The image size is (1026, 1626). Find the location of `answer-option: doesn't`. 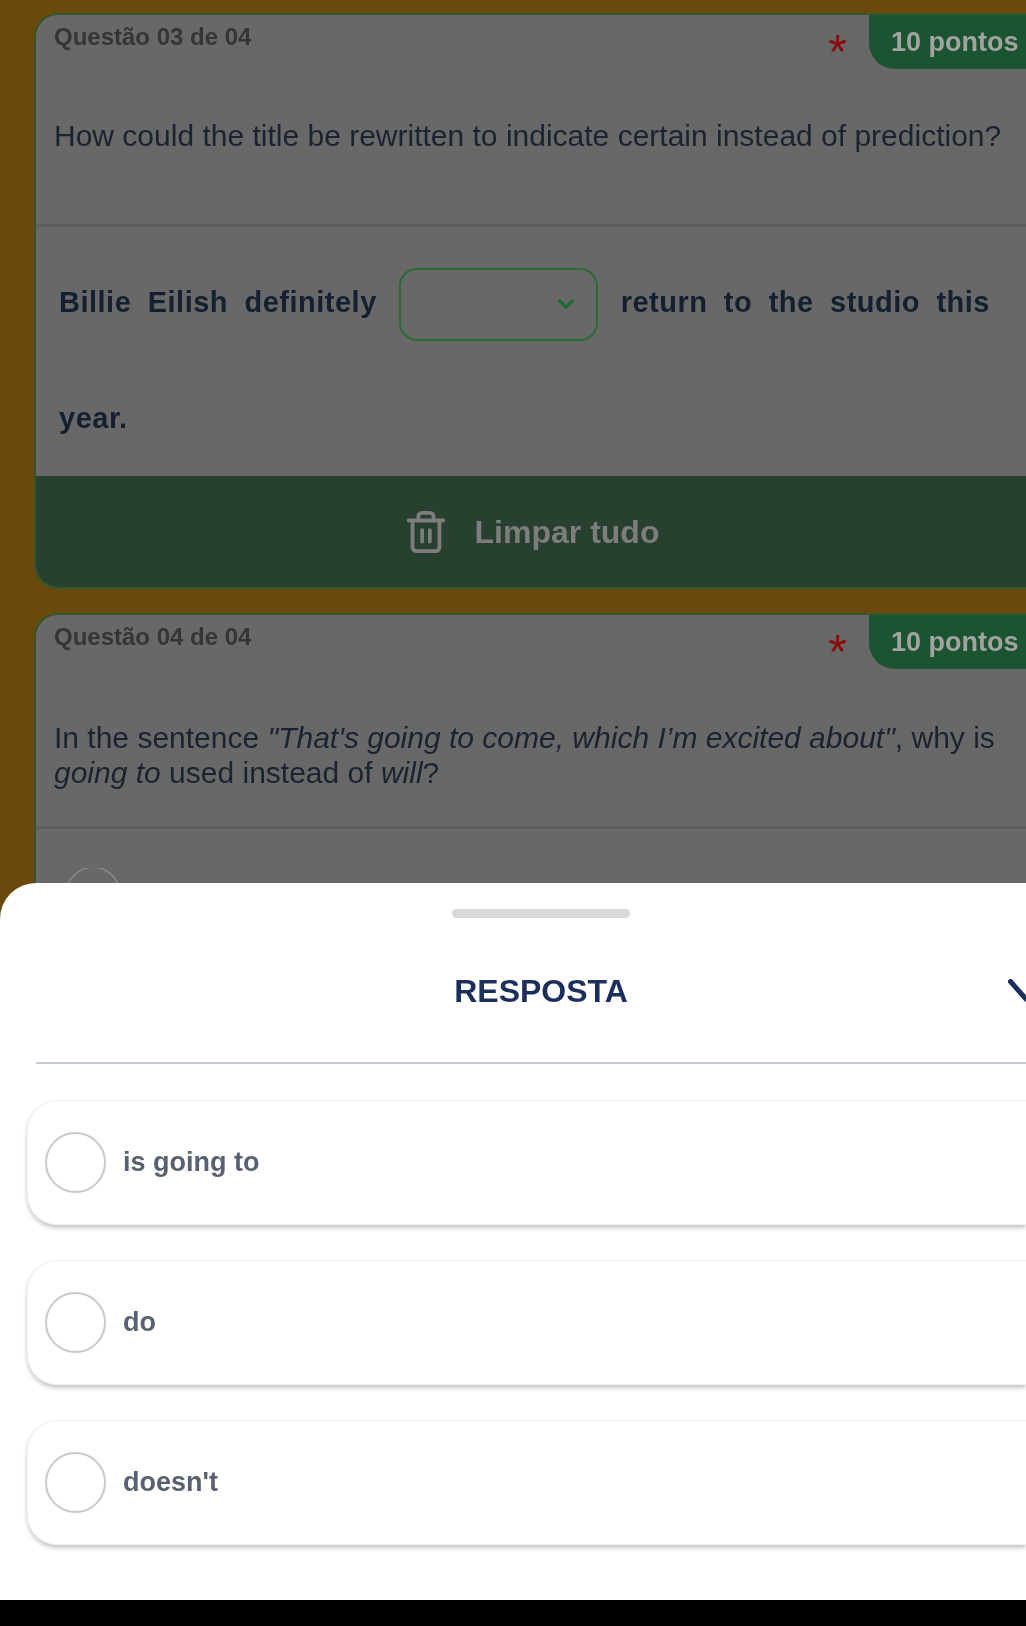

answer-option: doesn't is located at coordinates (526, 1482).